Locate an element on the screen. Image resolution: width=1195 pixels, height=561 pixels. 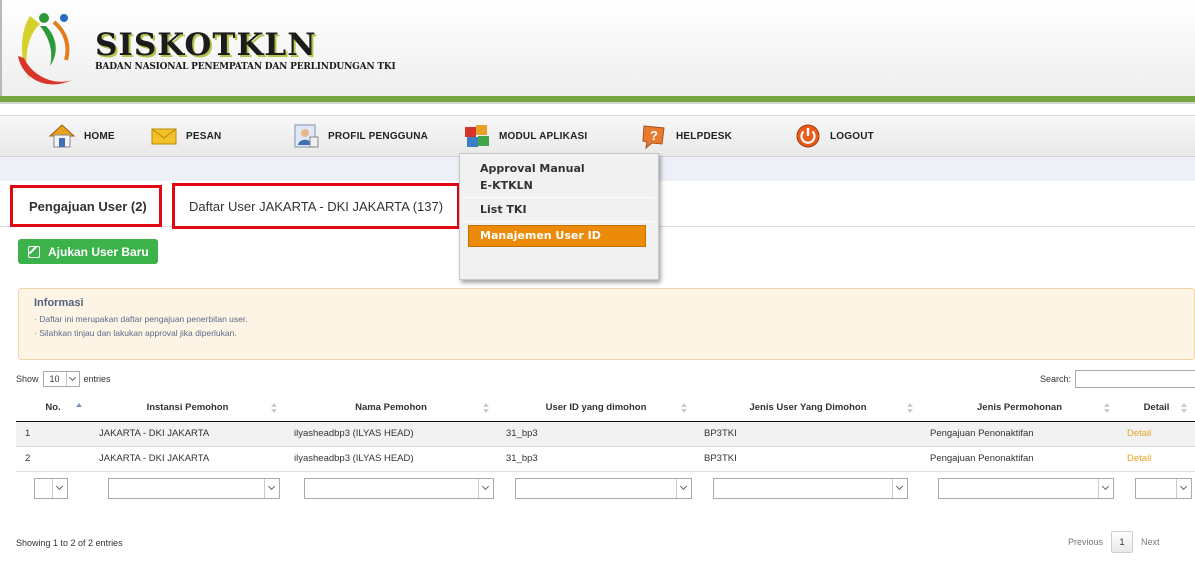
previous-button: Previous is located at coordinates (1085, 542).